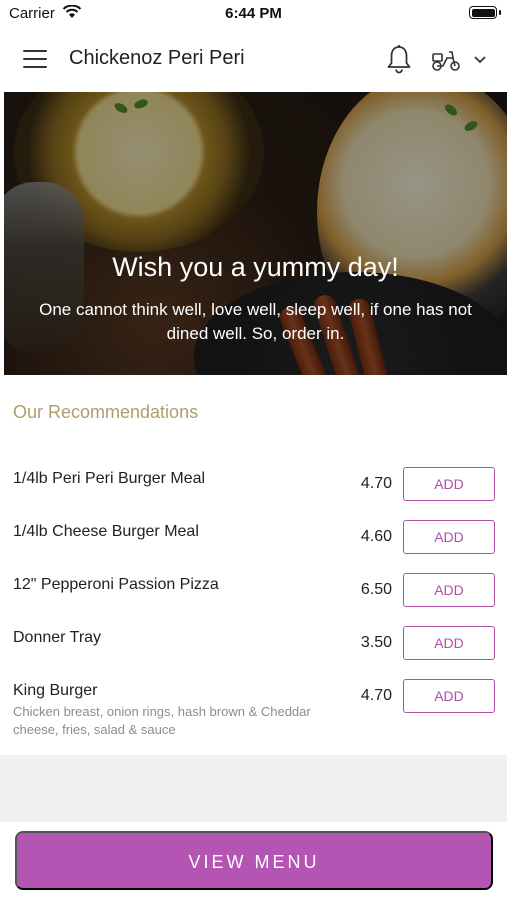  What do you see at coordinates (157, 58) in the screenshot?
I see `restaurant-name: Chickenoz Peri Peri` at bounding box center [157, 58].